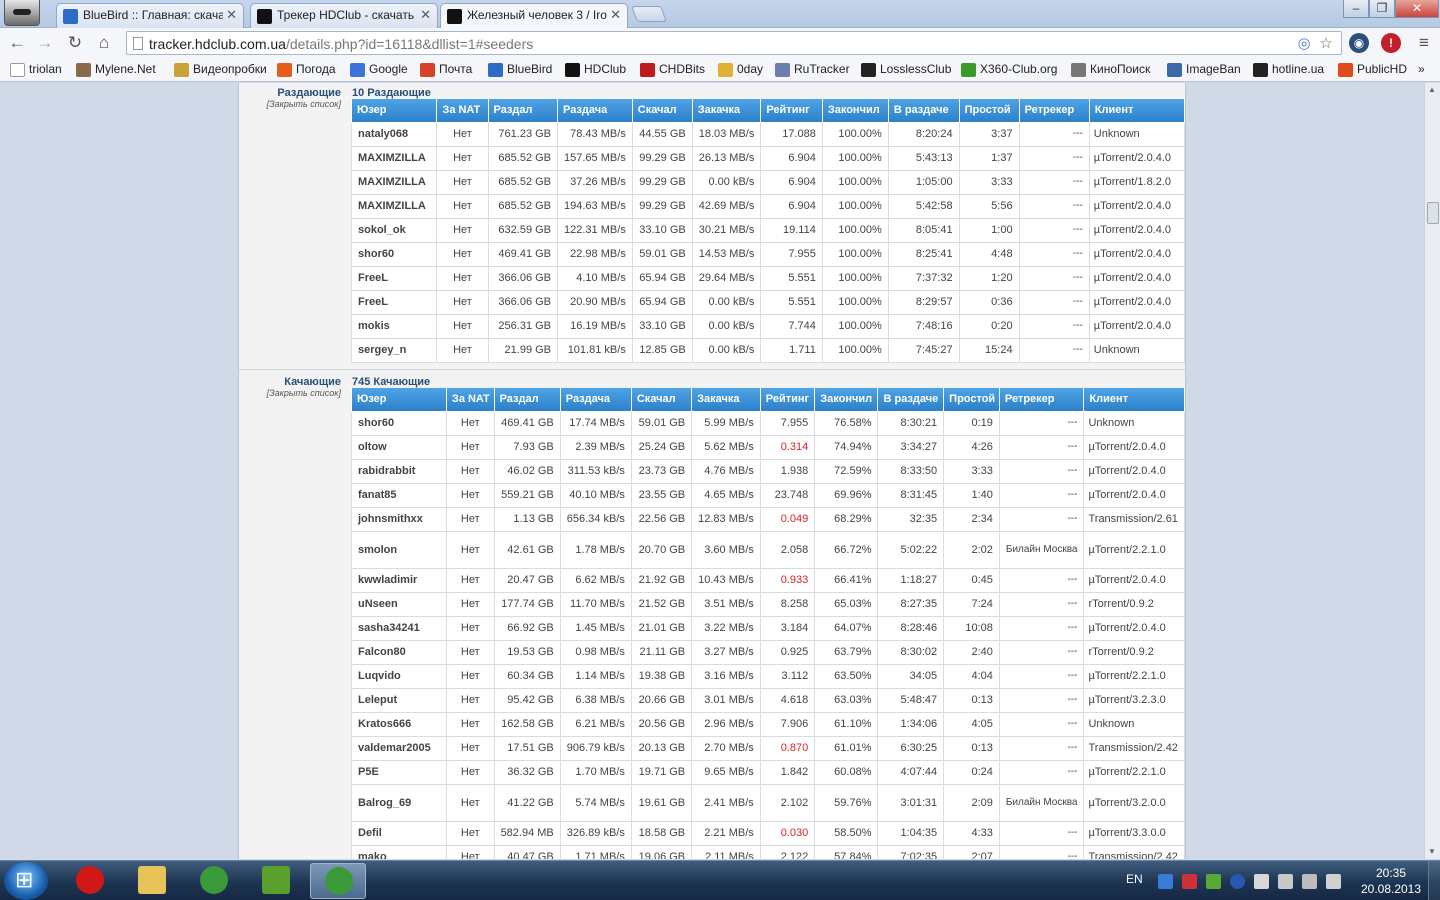 The width and height of the screenshot is (1440, 900). Describe the element at coordinates (152, 881) in the screenshot. I see `taskbar-app-explorer` at that location.